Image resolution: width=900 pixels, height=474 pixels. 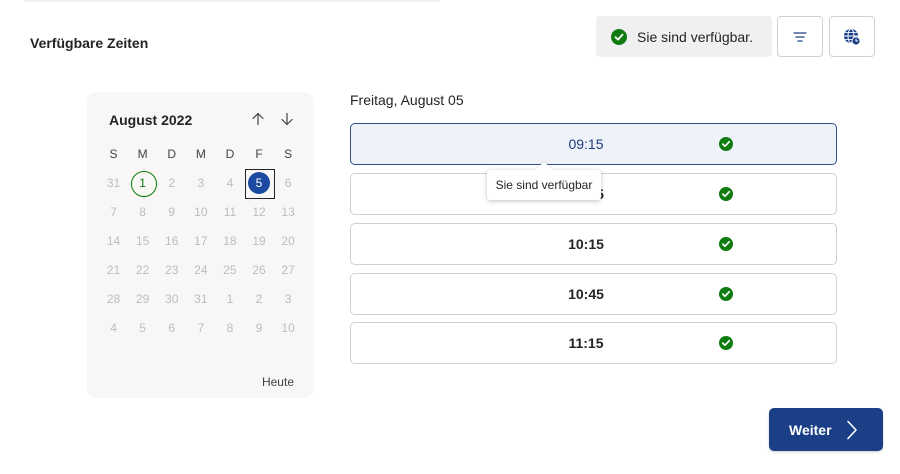 I want to click on calendar-day-number: 31, so click(x=201, y=298).